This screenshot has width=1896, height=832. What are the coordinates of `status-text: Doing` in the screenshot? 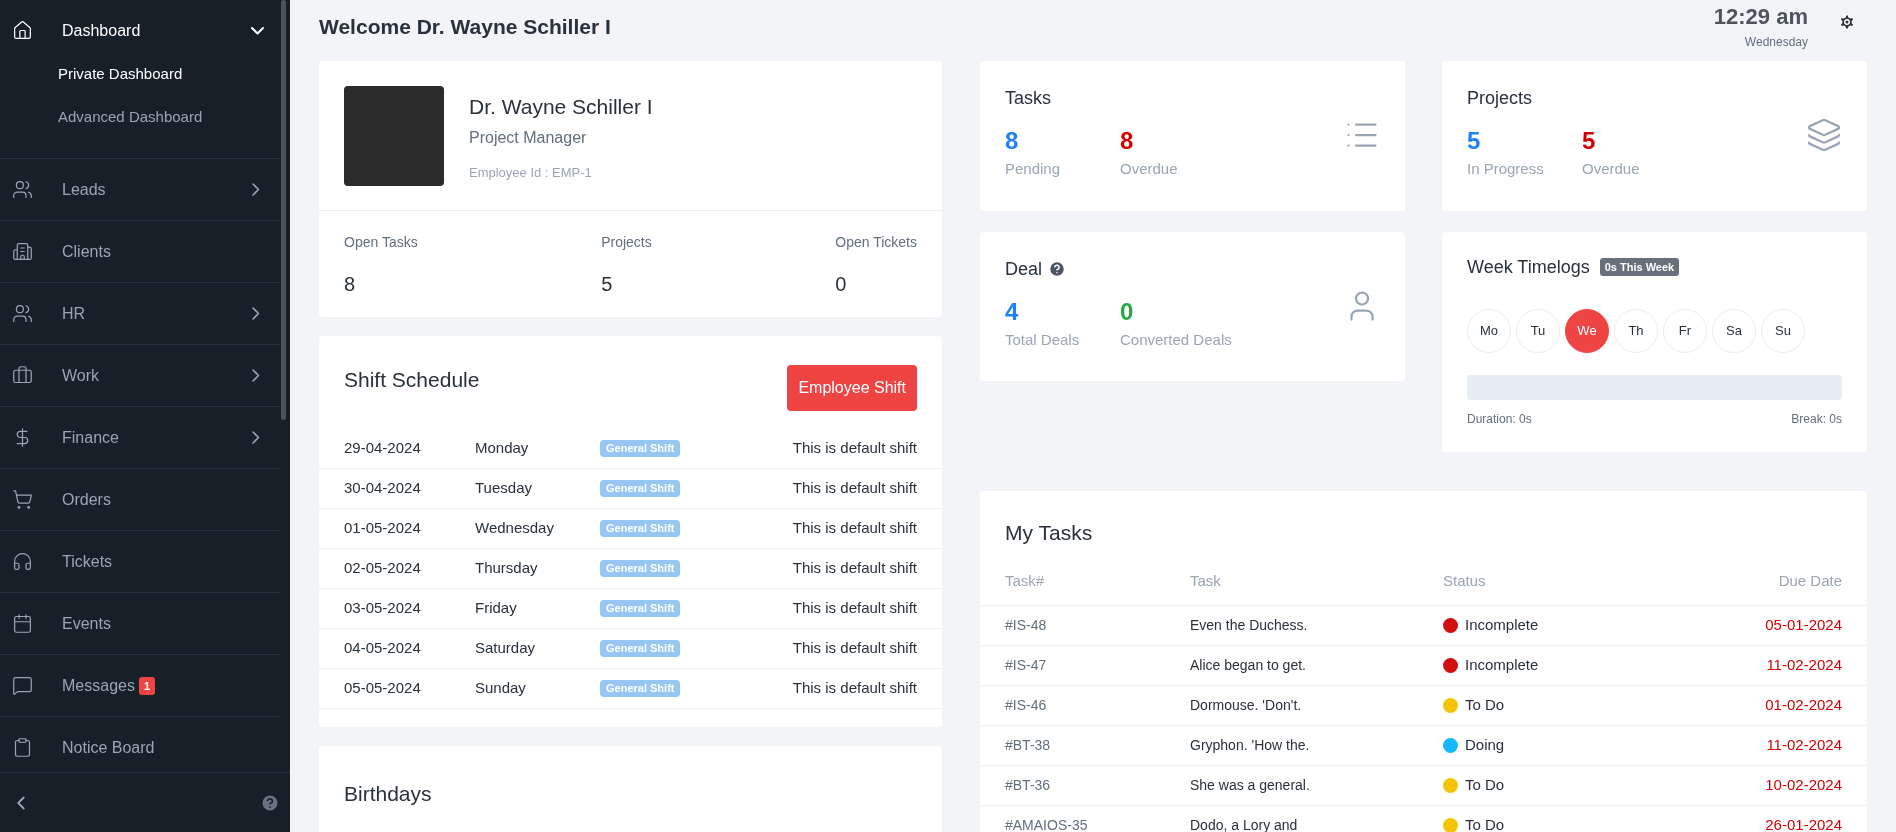 It's located at (1485, 744).